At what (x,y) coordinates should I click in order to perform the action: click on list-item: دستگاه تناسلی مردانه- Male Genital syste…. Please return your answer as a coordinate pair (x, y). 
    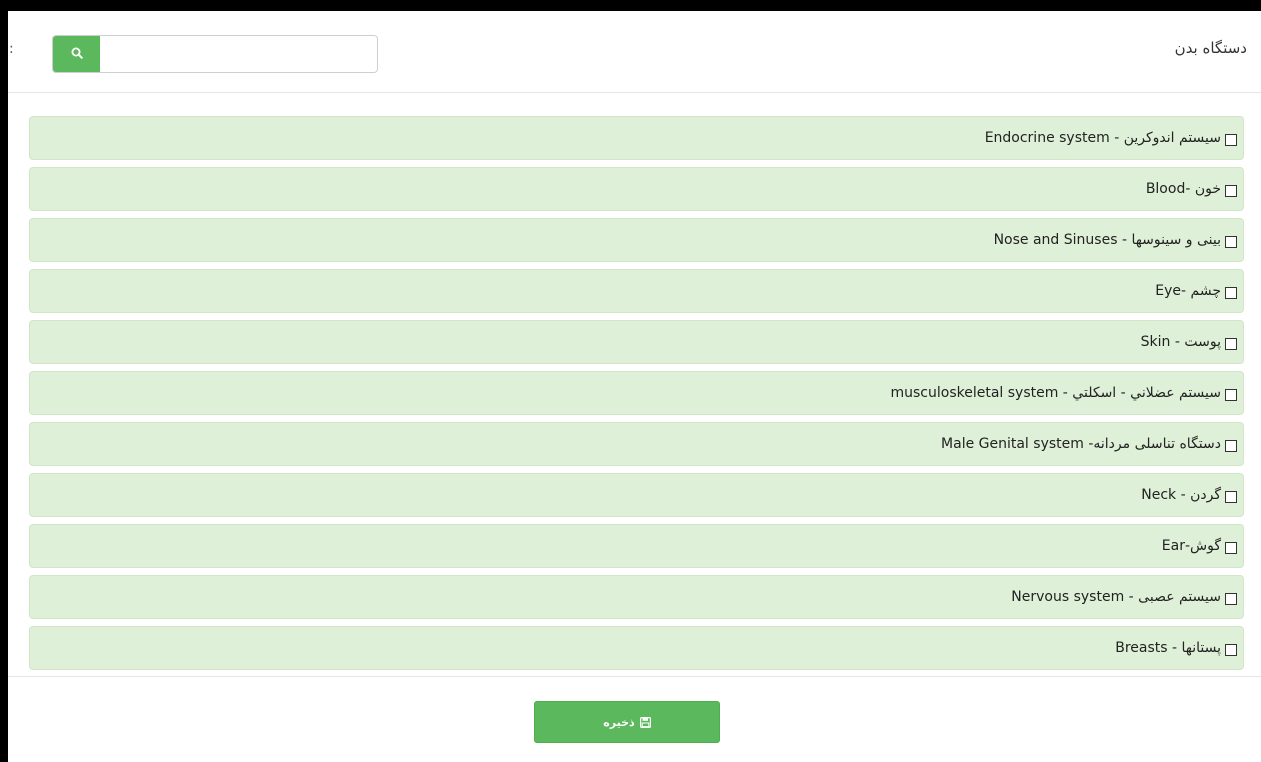
    Looking at the image, I should click on (636, 444).